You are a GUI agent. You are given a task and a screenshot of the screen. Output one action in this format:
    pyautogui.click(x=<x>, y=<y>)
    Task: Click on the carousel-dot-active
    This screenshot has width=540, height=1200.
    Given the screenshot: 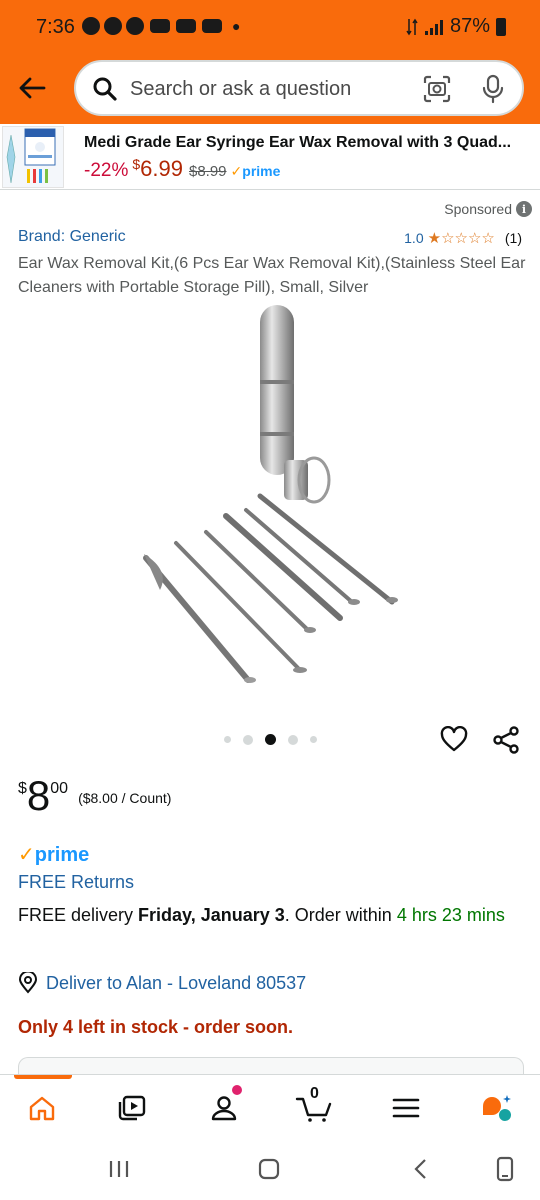 What is the action you would take?
    pyautogui.click(x=270, y=739)
    